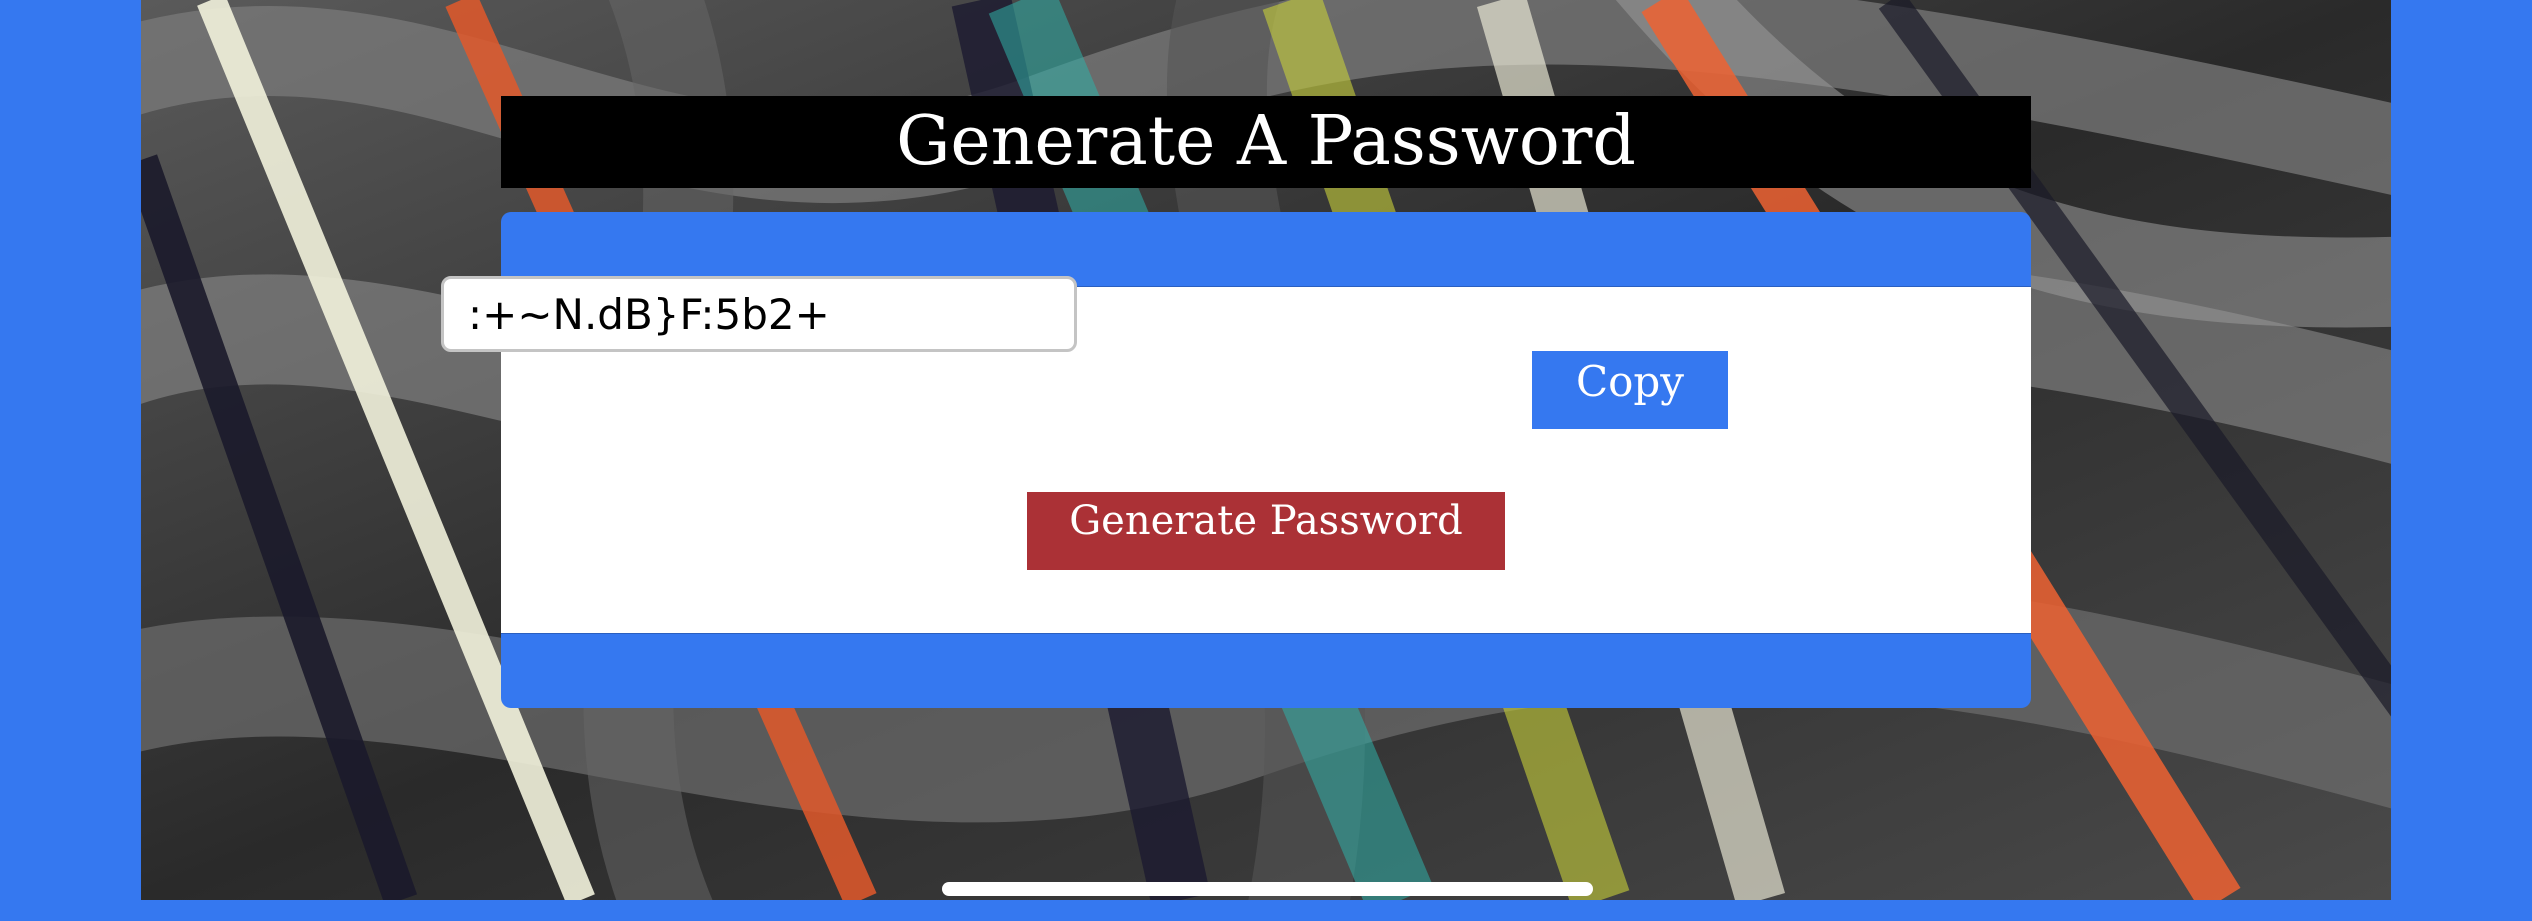 The image size is (2532, 921). Describe the element at coordinates (759, 314) in the screenshot. I see `password-output-field` at that location.